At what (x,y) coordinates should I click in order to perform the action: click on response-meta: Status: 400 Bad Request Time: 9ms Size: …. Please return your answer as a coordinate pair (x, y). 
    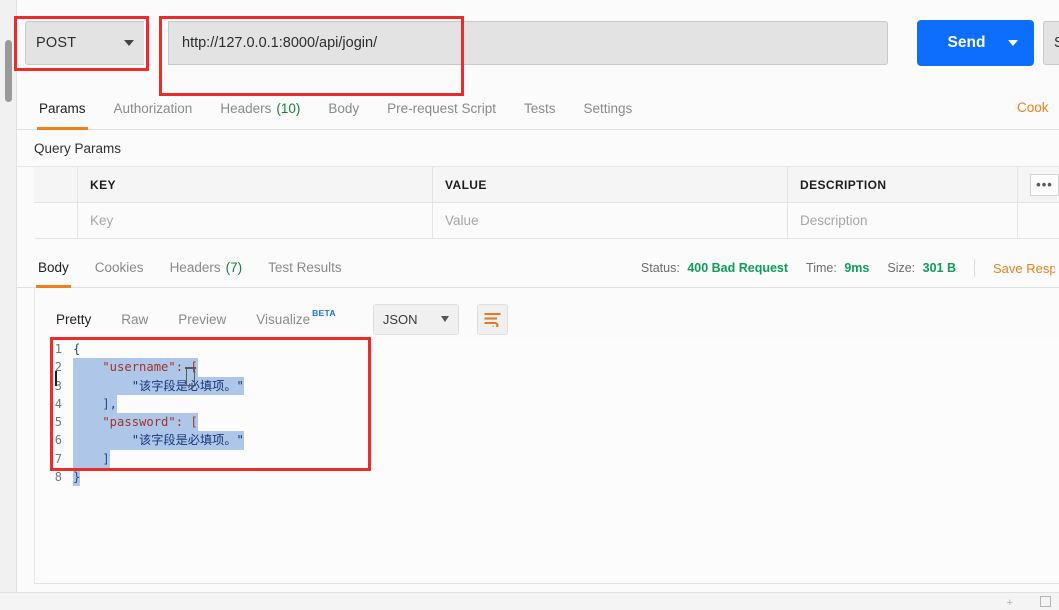
    Looking at the image, I should click on (850, 268).